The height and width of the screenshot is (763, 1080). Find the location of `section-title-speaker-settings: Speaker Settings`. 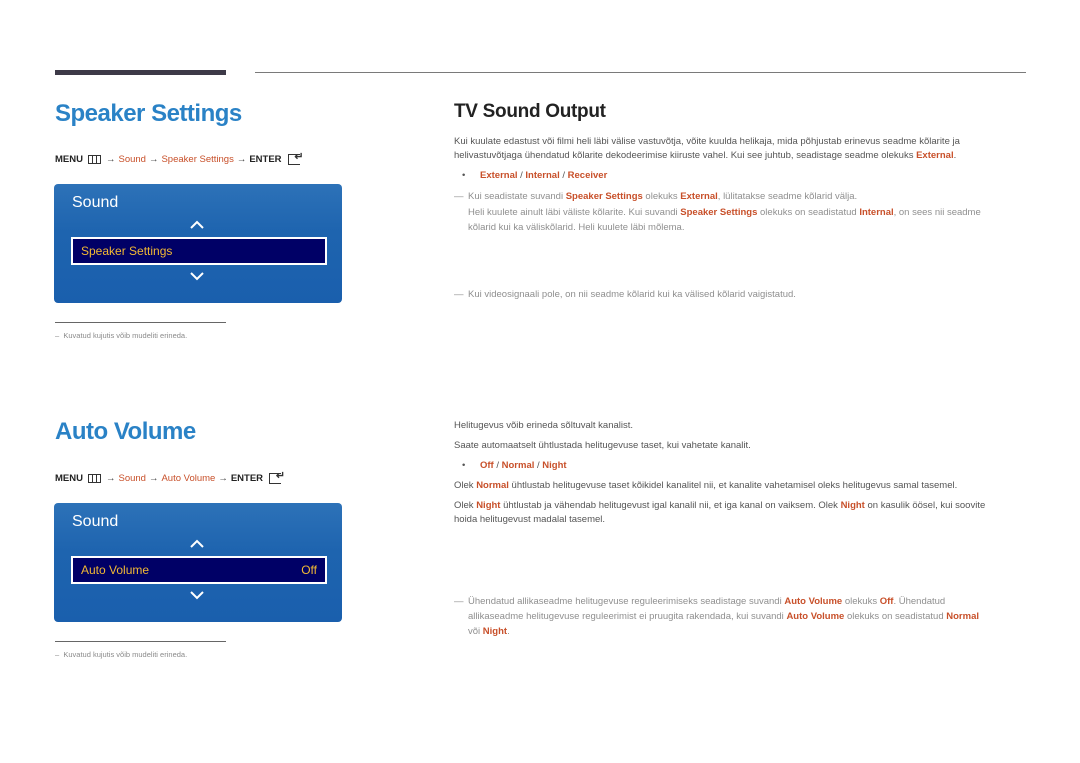

section-title-speaker-settings: Speaker Settings is located at coordinates (148, 113).